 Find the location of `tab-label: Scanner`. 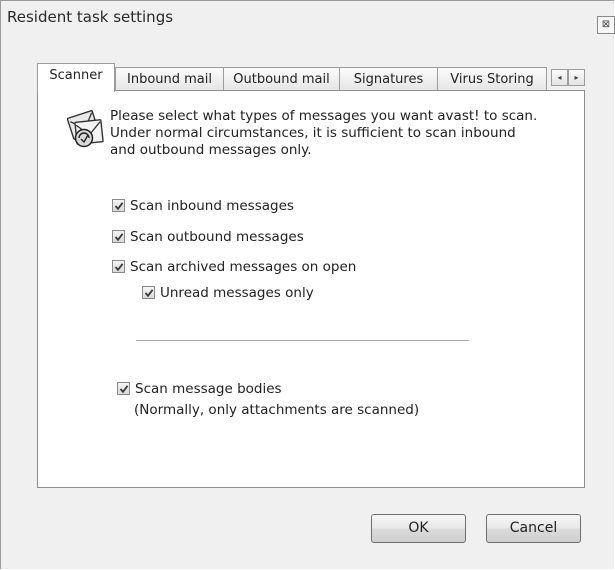

tab-label: Scanner is located at coordinates (76, 75).